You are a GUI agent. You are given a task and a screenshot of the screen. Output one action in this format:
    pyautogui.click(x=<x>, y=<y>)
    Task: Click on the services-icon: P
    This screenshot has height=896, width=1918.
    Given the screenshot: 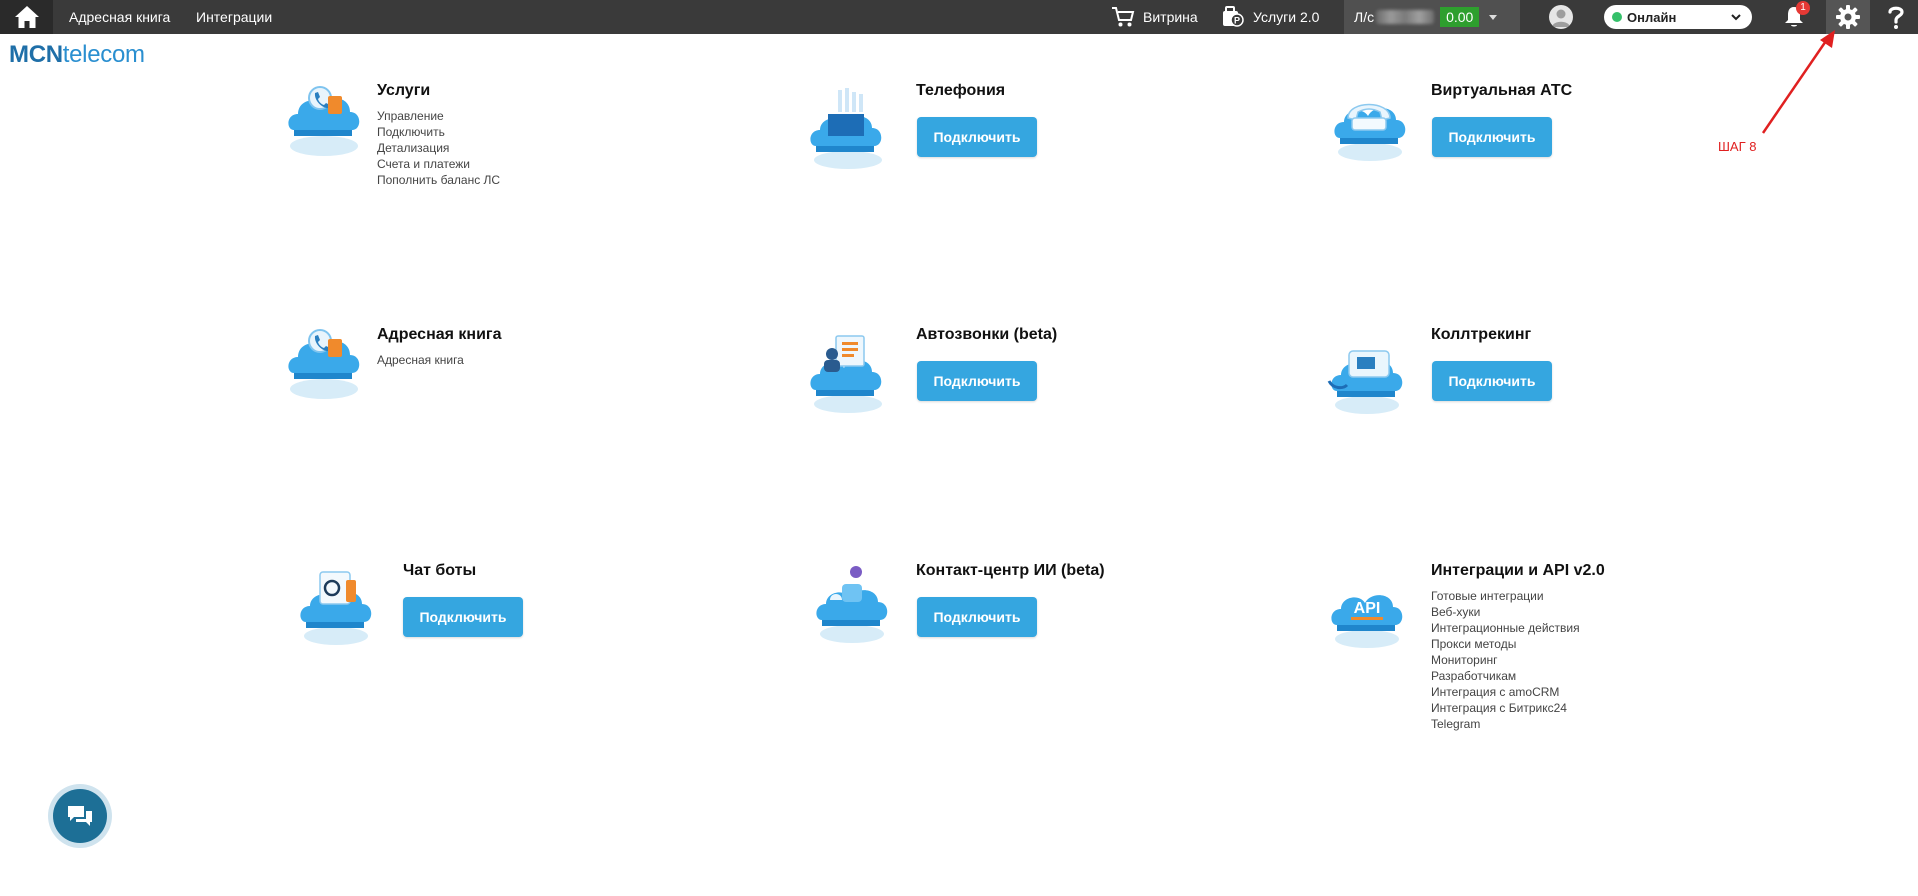 What is the action you would take?
    pyautogui.click(x=1233, y=16)
    